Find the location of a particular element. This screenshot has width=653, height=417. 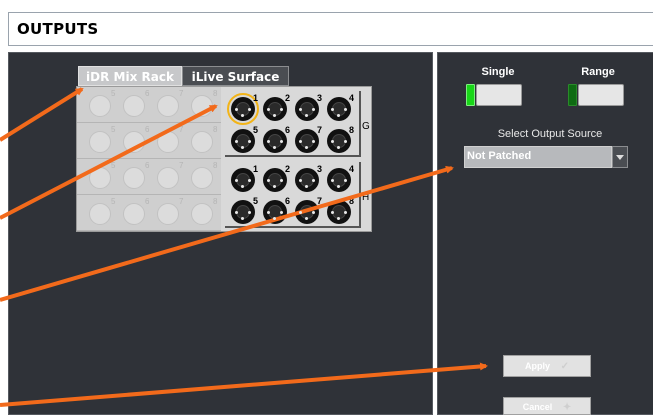

port-group-letter: G is located at coordinates (366, 126).